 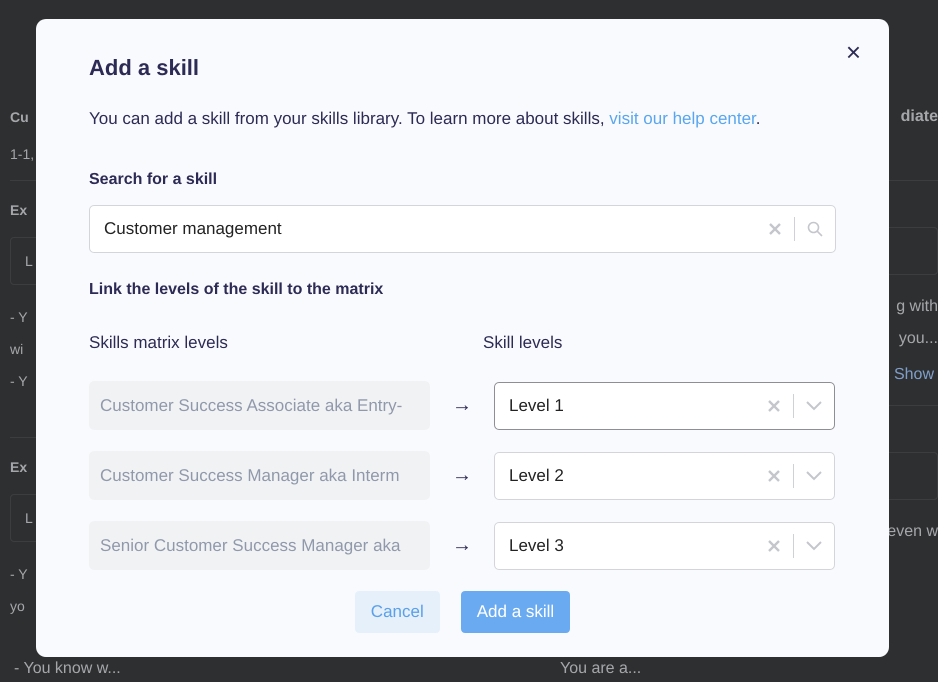 I want to click on intro-text: You can add a skill from your skills library. To learn more about skills, visit our help center., so click(x=425, y=119).